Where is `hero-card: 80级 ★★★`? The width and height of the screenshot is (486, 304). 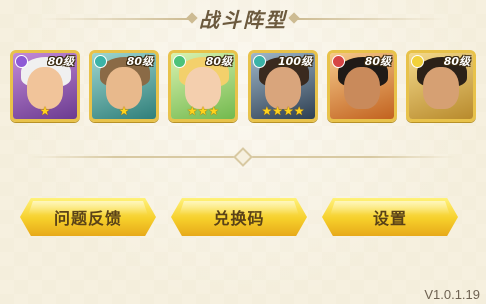
hero-card: 80级 ★★★ is located at coordinates (203, 86).